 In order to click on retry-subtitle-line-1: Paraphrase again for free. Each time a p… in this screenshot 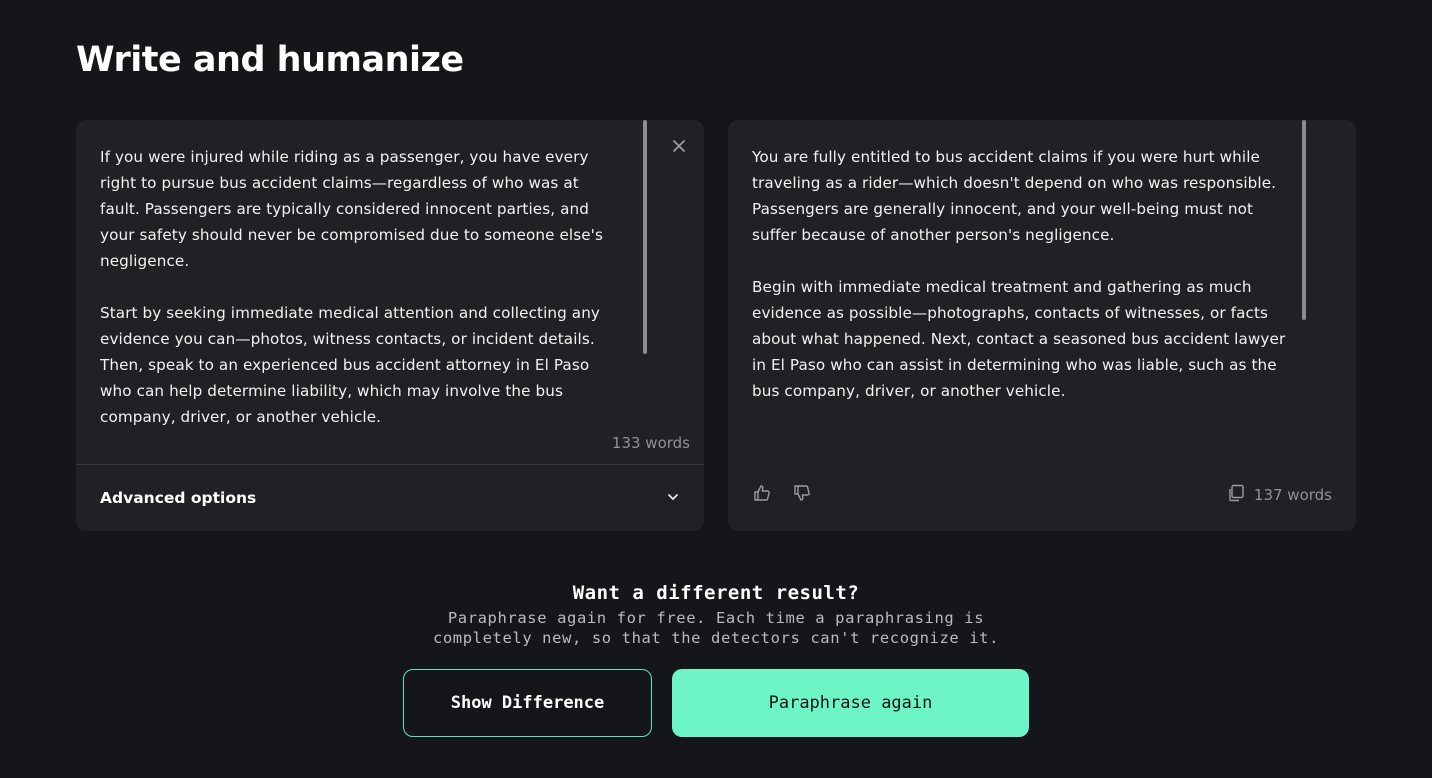, I will do `click(716, 618)`.